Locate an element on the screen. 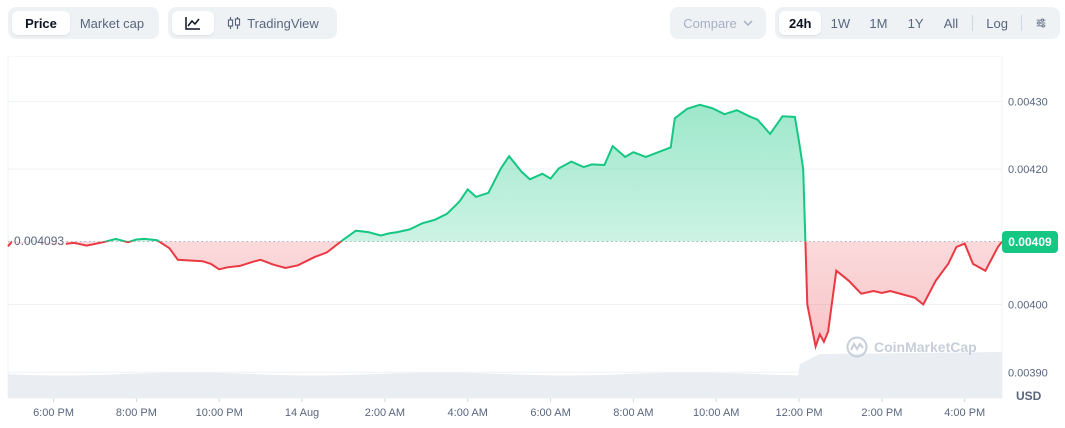  tradingview-button: TradingView is located at coordinates (273, 23).